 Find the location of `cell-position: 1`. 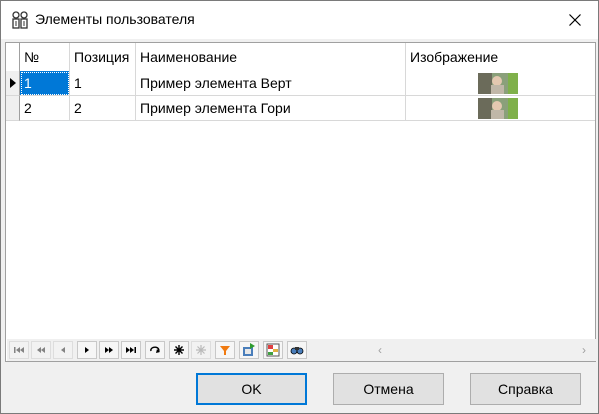

cell-position: 1 is located at coordinates (103, 83).